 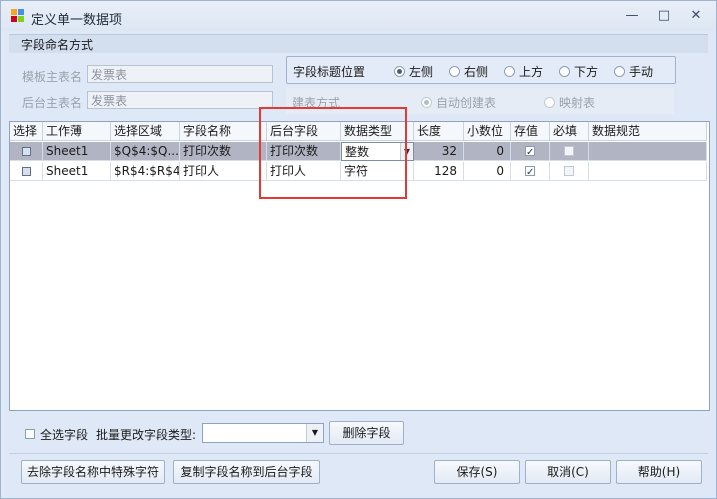 What do you see at coordinates (246, 472) in the screenshot?
I see `copy-names-button: 复制字段名称到后台字段` at bounding box center [246, 472].